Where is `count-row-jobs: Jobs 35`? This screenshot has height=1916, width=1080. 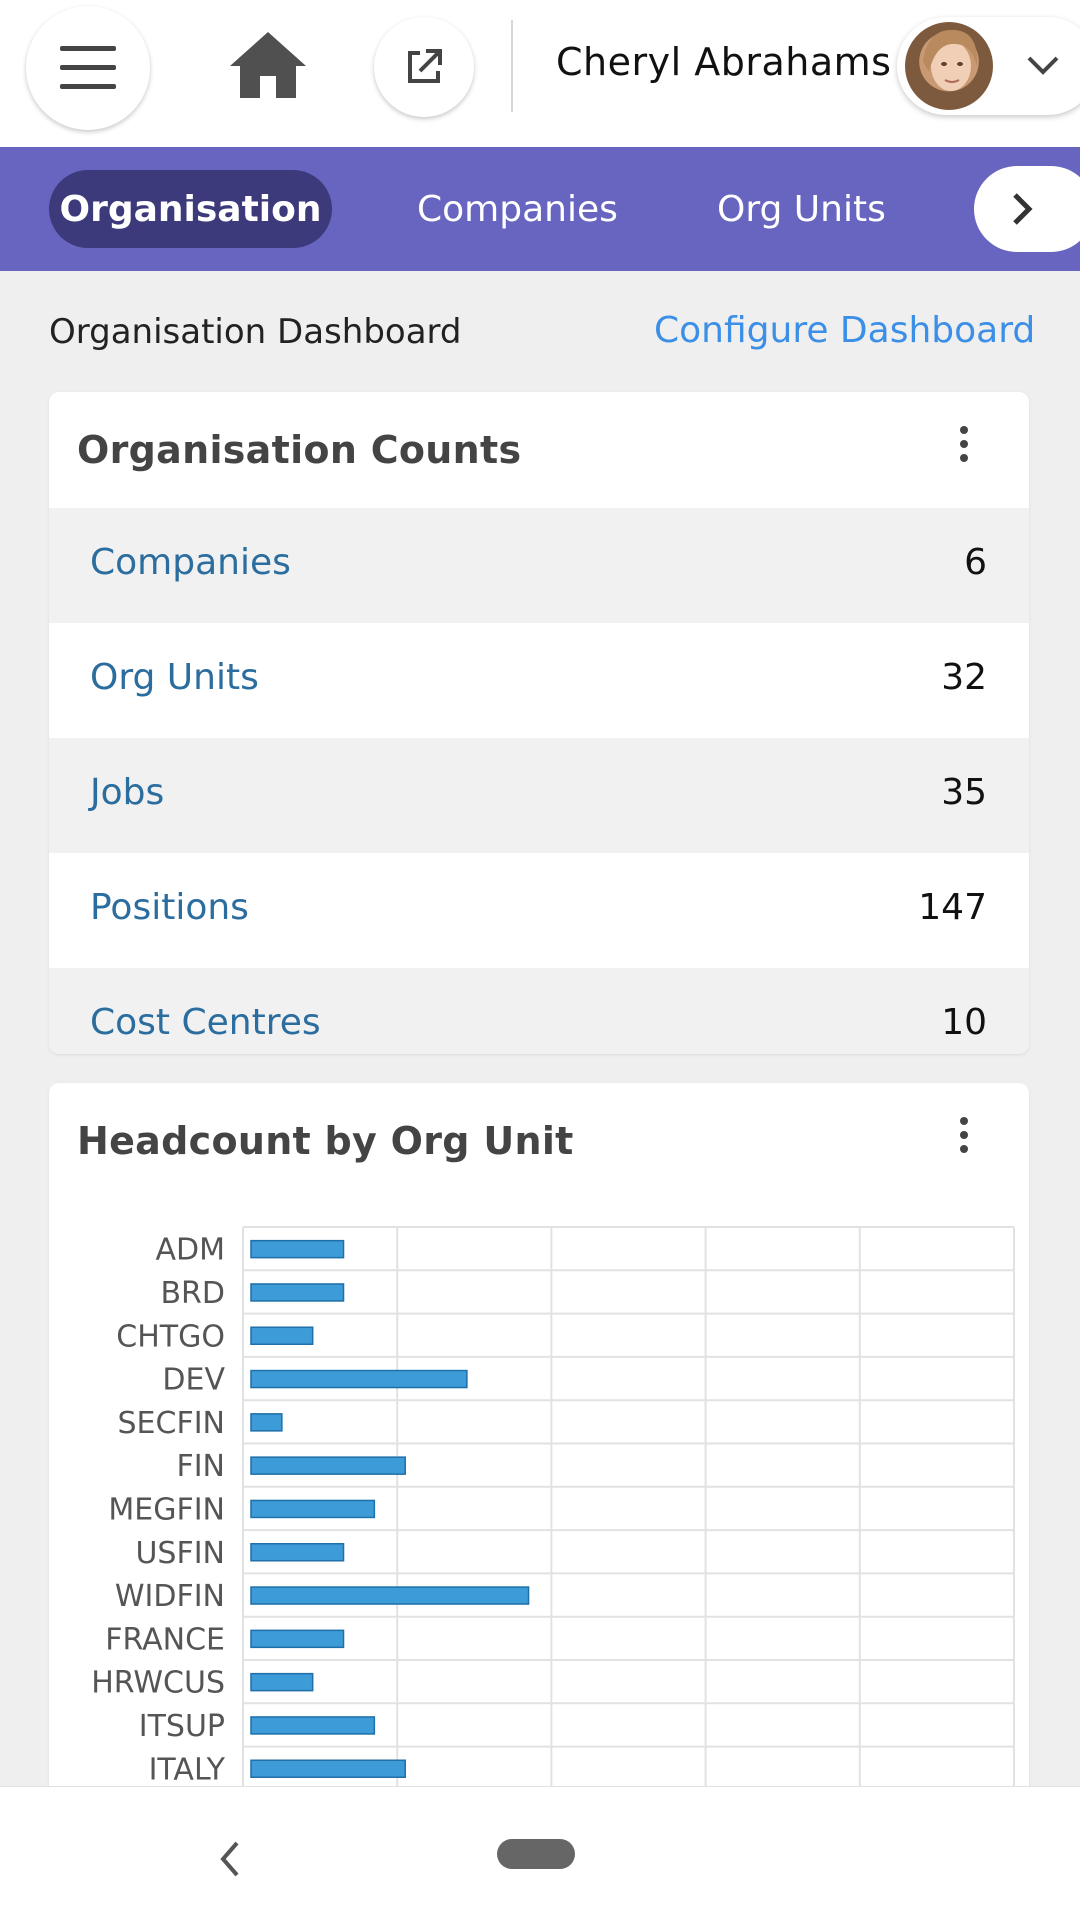 count-row-jobs: Jobs 35 is located at coordinates (539, 795).